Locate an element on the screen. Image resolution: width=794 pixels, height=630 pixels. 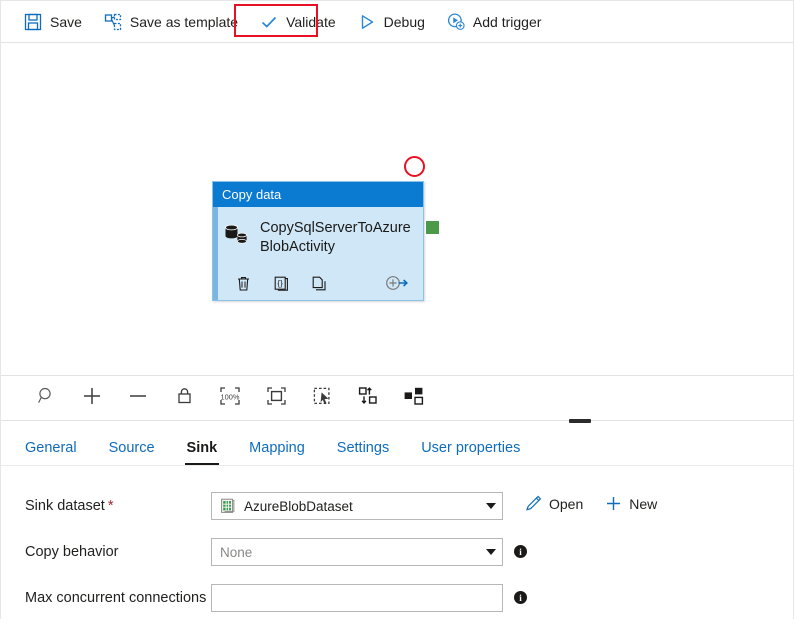
node-output-connector is located at coordinates (432, 227).